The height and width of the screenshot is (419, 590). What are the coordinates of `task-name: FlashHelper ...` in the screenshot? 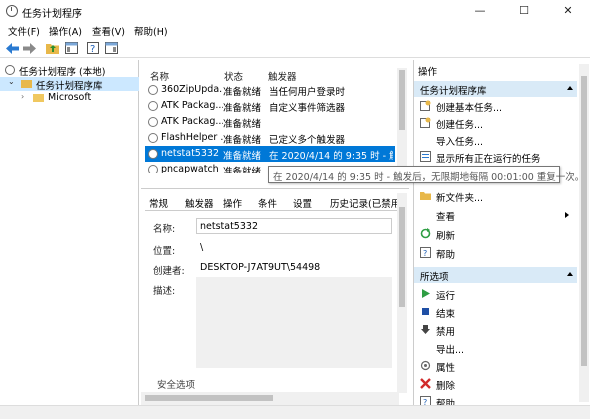 It's located at (192, 137).